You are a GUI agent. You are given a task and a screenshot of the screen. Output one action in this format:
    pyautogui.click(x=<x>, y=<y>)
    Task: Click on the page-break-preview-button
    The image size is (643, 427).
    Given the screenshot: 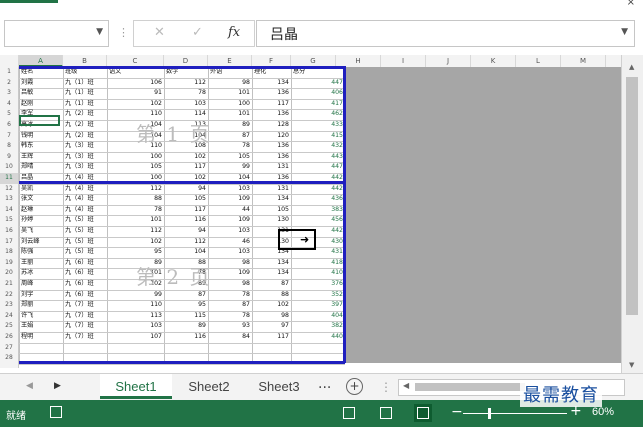 What is the action you would take?
    pyautogui.click(x=423, y=413)
    